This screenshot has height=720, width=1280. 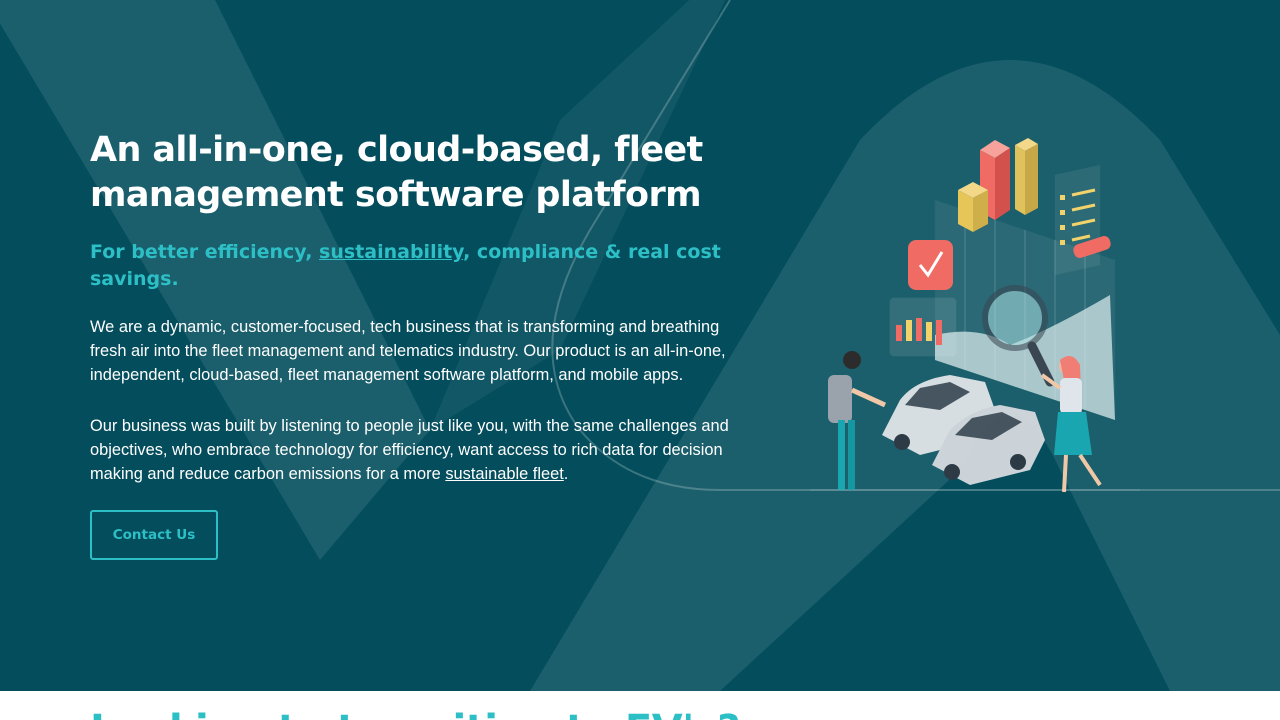 What do you see at coordinates (566, 474) in the screenshot?
I see `business-paragraph-end: .` at bounding box center [566, 474].